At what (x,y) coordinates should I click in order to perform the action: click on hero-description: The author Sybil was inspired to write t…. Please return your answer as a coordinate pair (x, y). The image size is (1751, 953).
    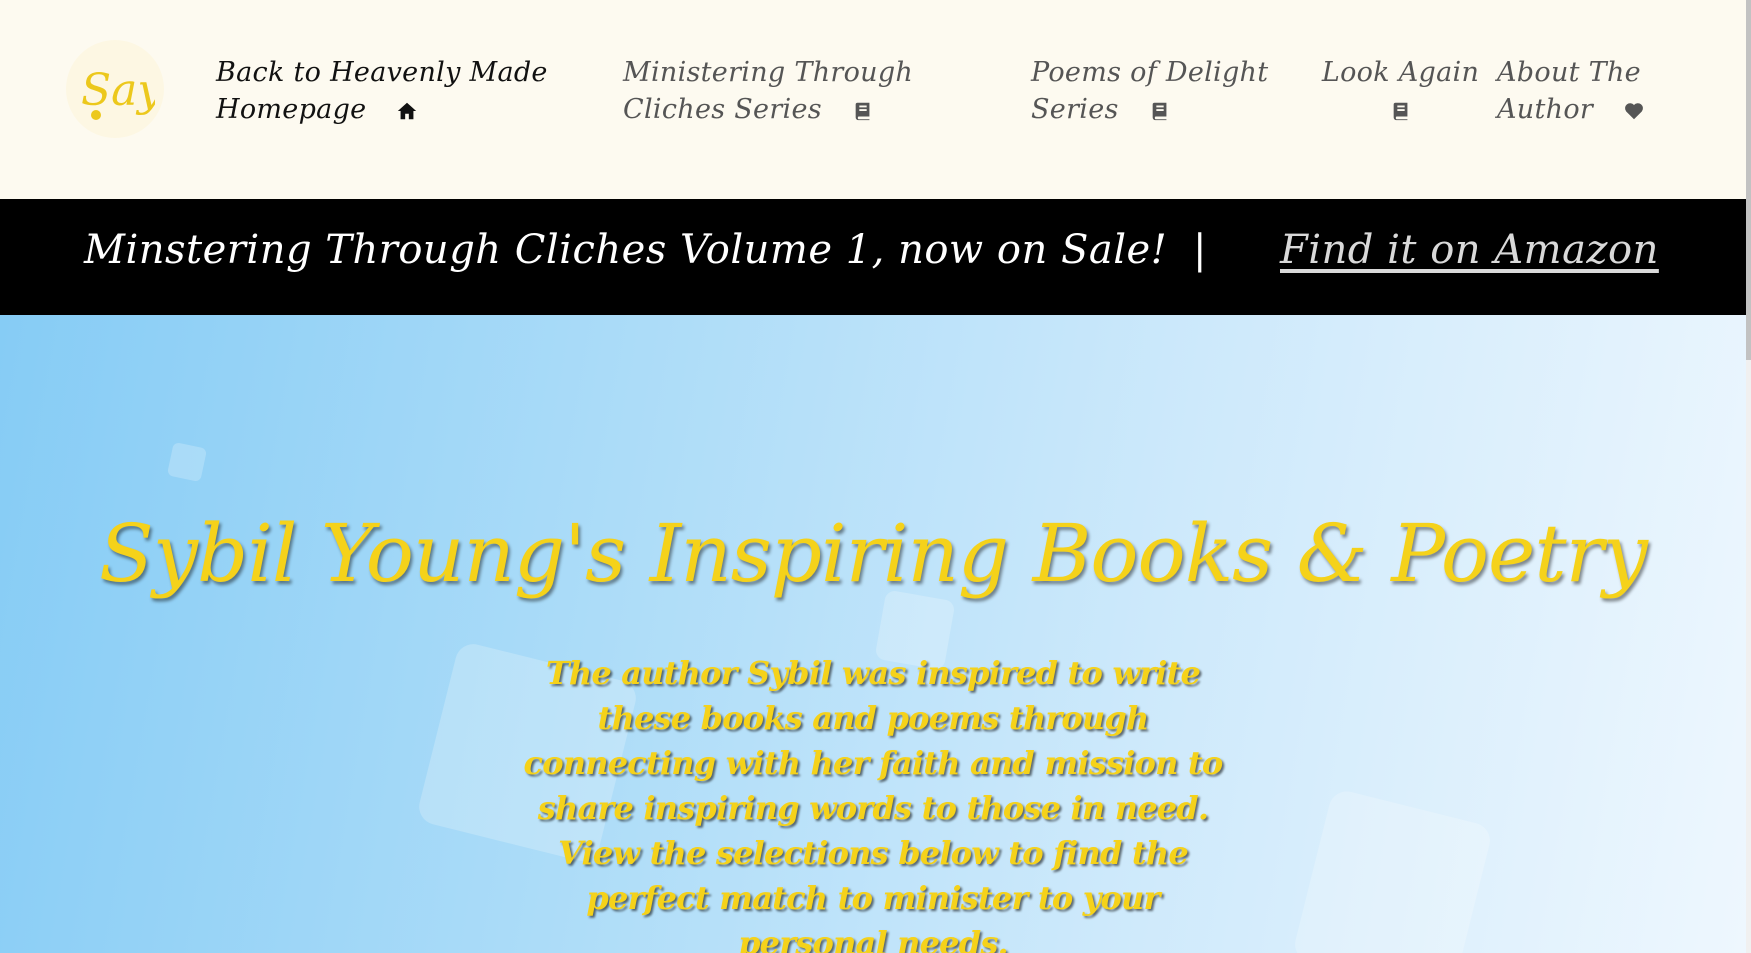
    Looking at the image, I should click on (873, 803).